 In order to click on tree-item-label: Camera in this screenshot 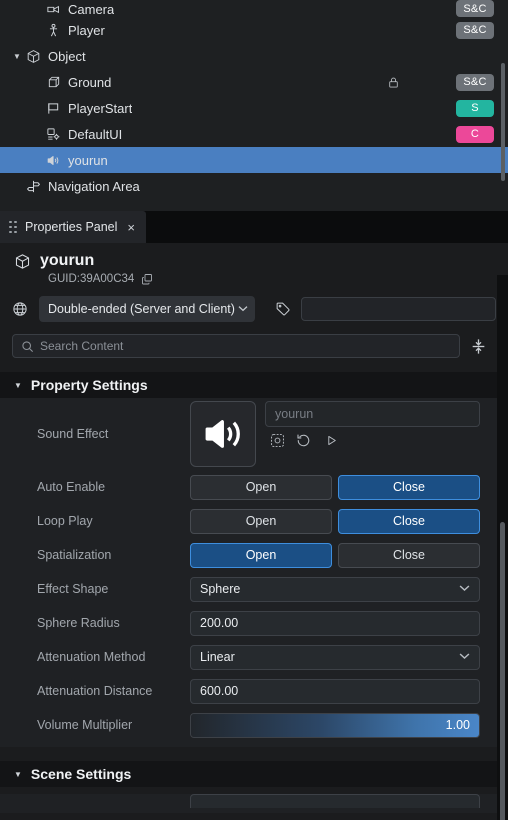, I will do `click(91, 9)`.